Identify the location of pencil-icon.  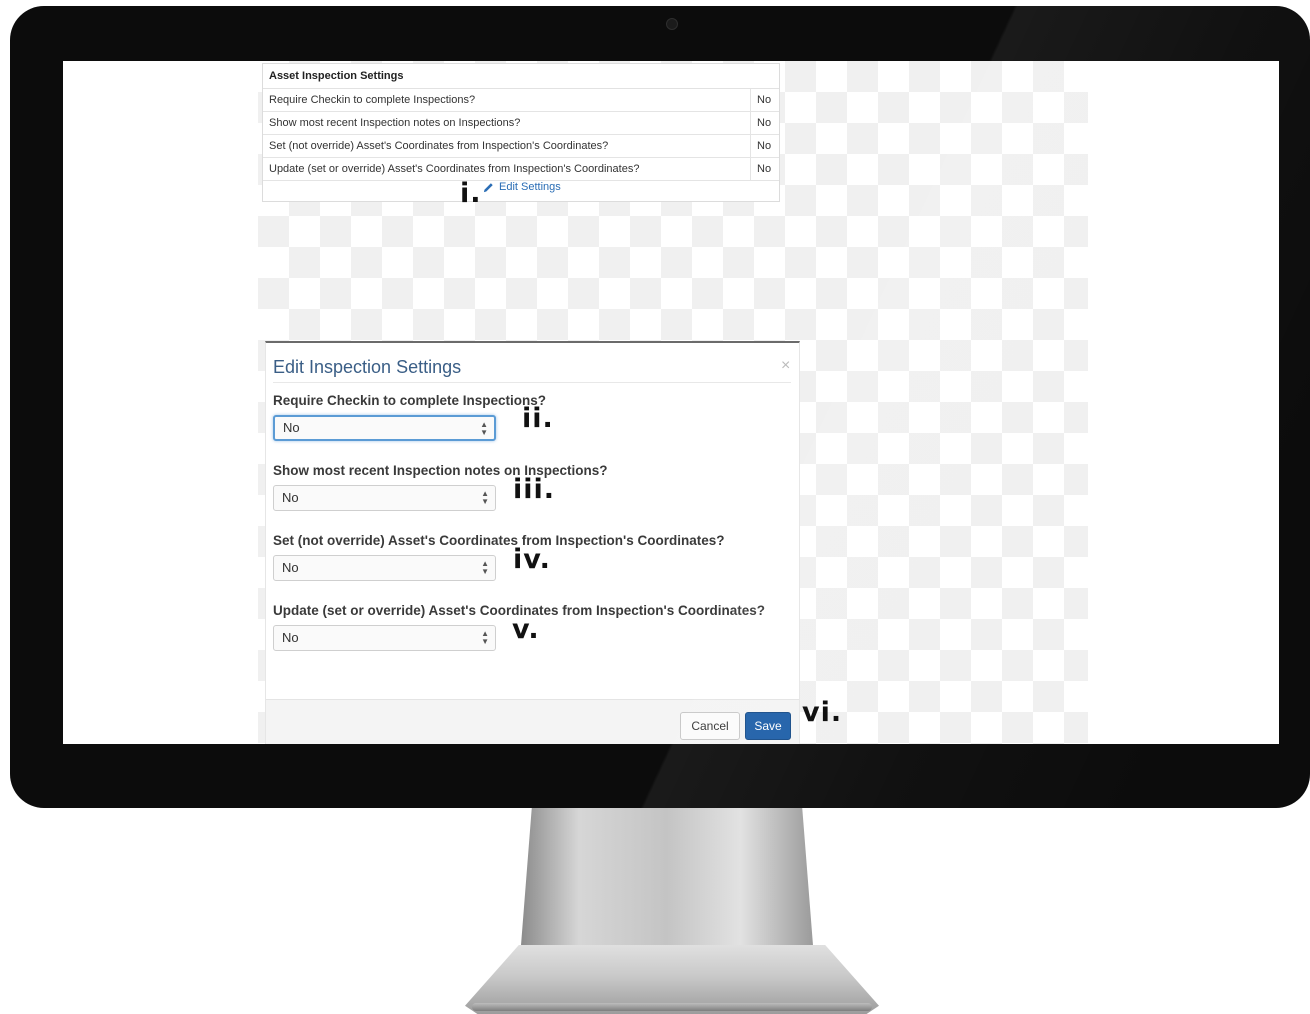
(488, 187).